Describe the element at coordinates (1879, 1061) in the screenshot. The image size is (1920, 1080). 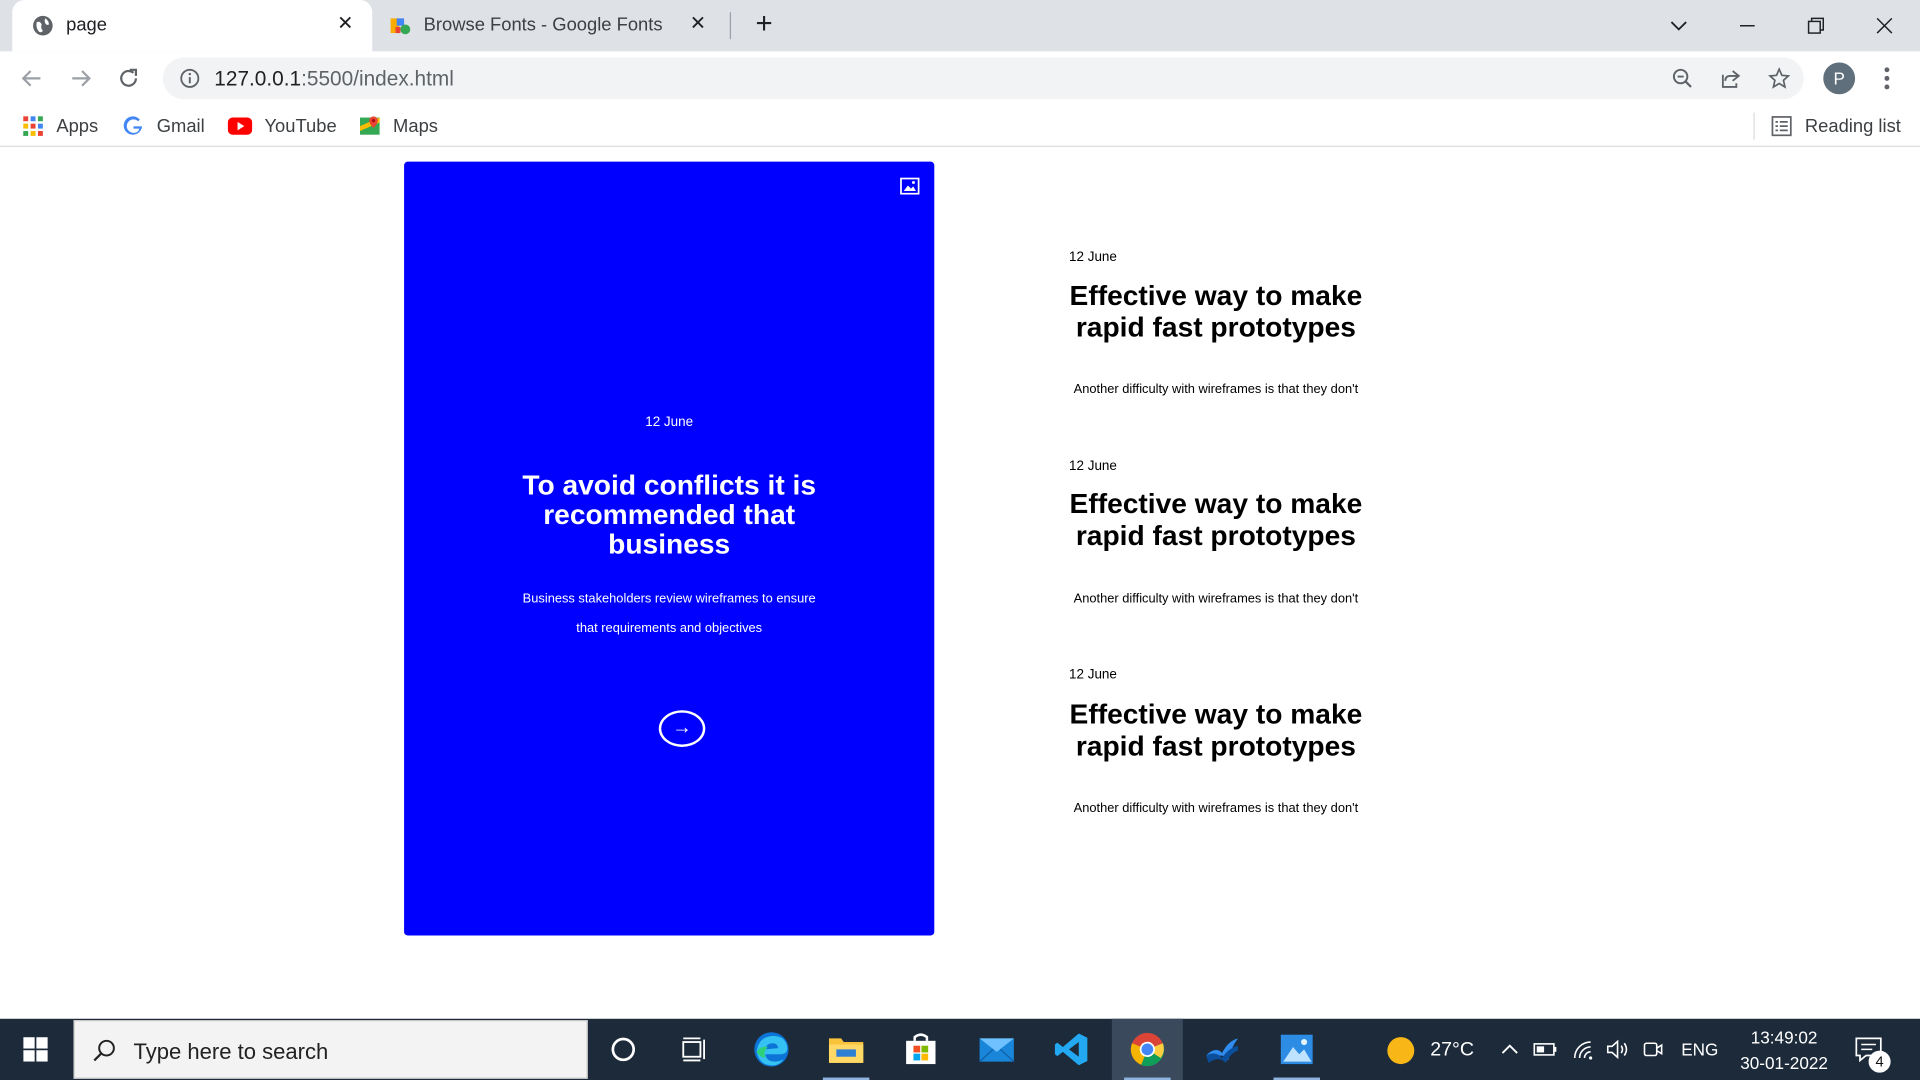
I see `notification-count-badge: 4` at that location.